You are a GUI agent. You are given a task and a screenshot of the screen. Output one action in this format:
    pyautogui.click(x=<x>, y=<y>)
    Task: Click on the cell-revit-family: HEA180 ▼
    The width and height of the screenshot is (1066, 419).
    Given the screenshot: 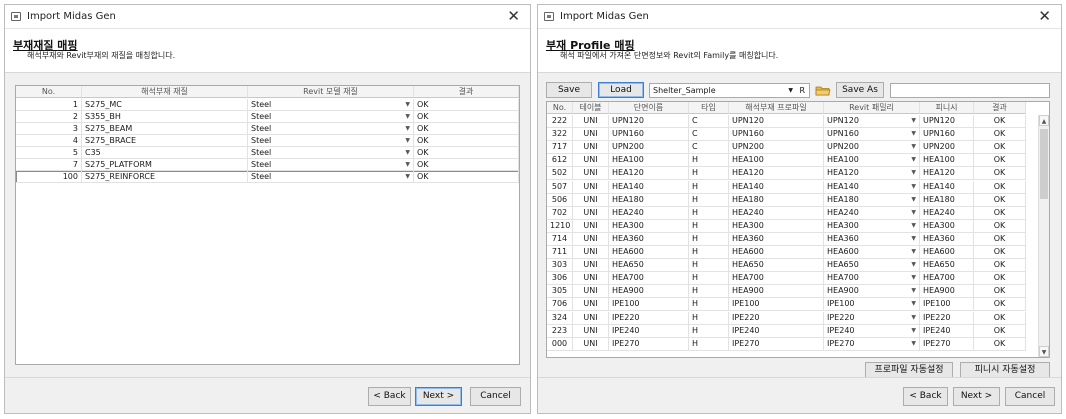 What is the action you would take?
    pyautogui.click(x=872, y=200)
    